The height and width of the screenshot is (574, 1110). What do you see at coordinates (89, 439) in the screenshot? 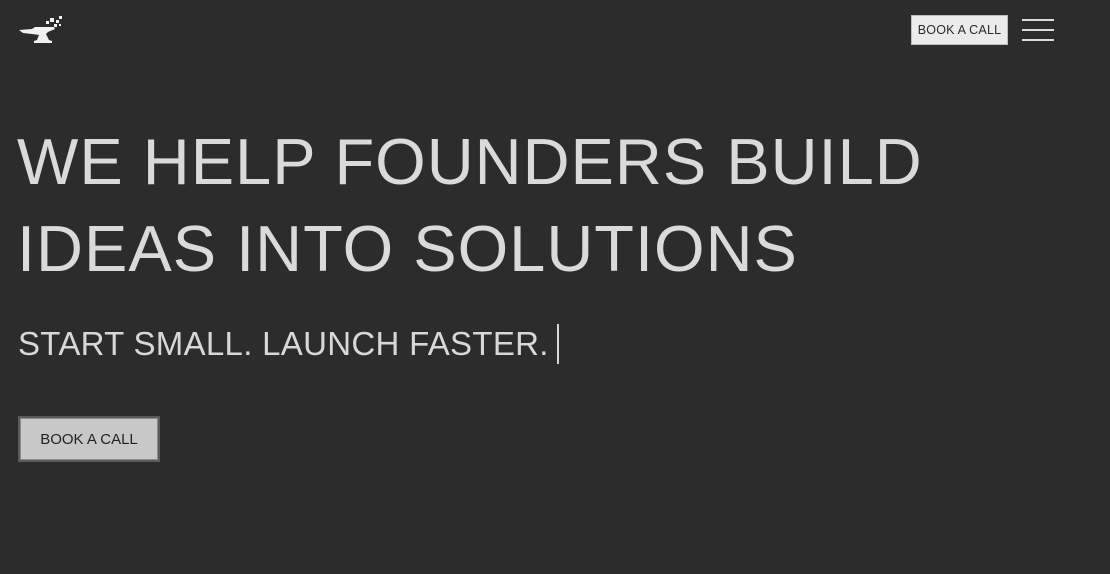
I see `hero-book-call-button: BOOK A CALL` at bounding box center [89, 439].